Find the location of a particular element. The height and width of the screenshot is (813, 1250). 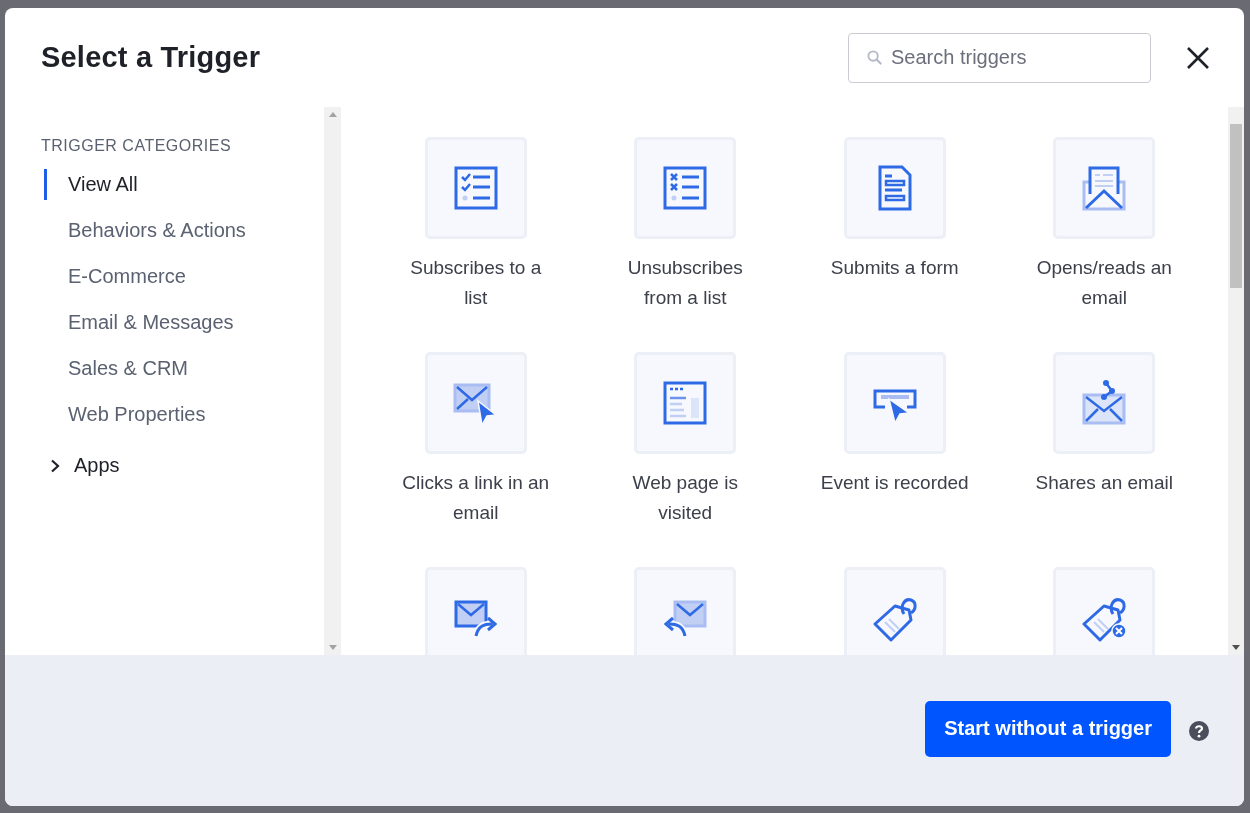

apps-group: Apps is located at coordinates (85, 465).